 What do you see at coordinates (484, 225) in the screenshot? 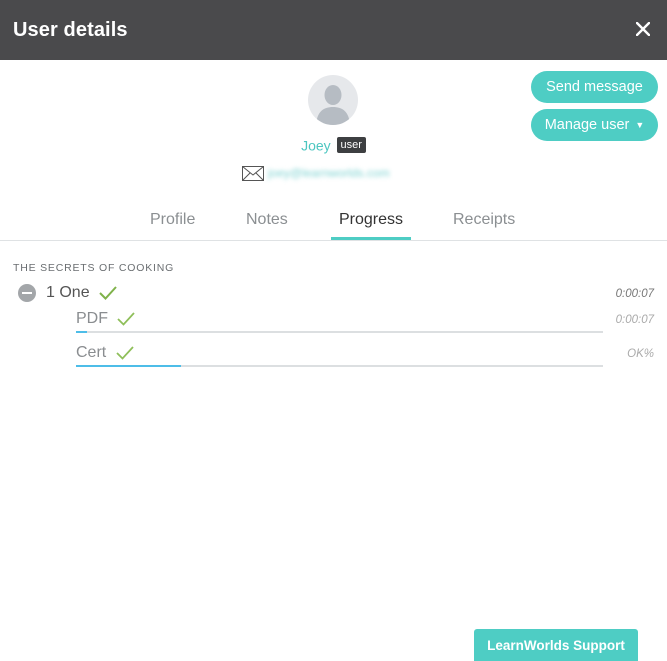
I see `tab-receipts: Receipts` at bounding box center [484, 225].